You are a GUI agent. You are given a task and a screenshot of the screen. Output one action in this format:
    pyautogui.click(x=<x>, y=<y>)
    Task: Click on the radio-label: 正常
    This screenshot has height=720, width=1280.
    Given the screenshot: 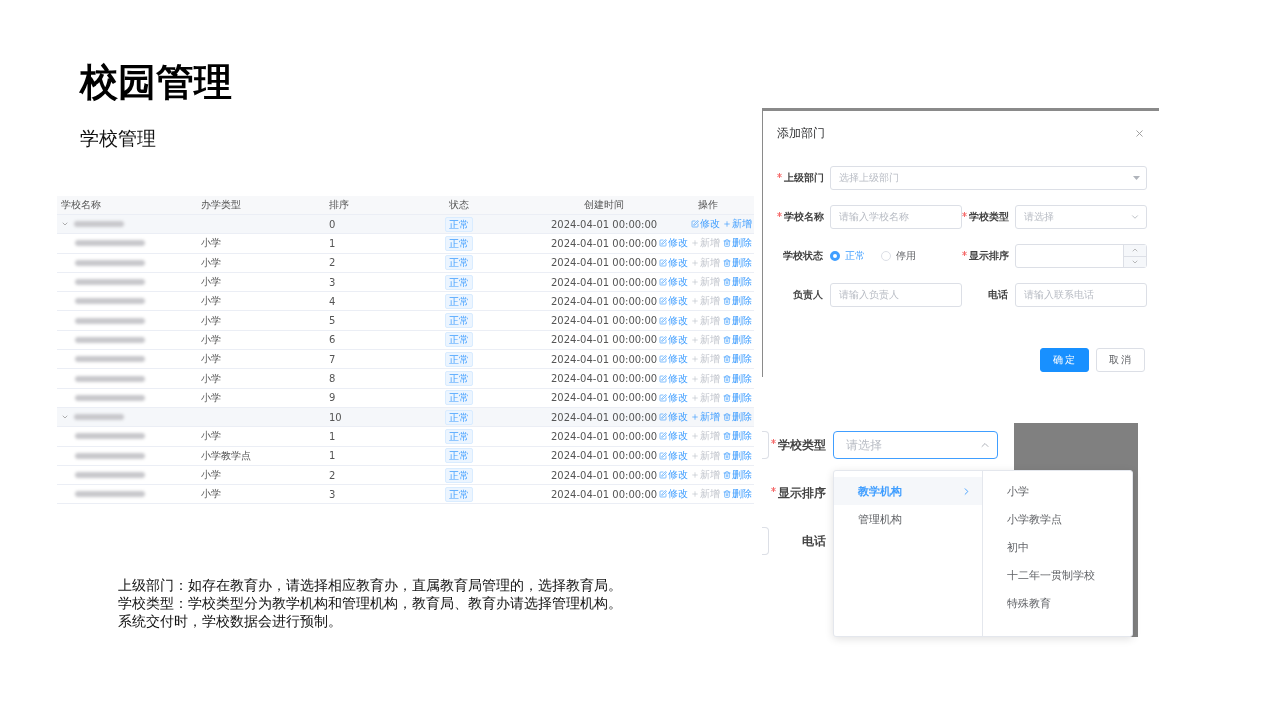 What is the action you would take?
    pyautogui.click(x=855, y=256)
    